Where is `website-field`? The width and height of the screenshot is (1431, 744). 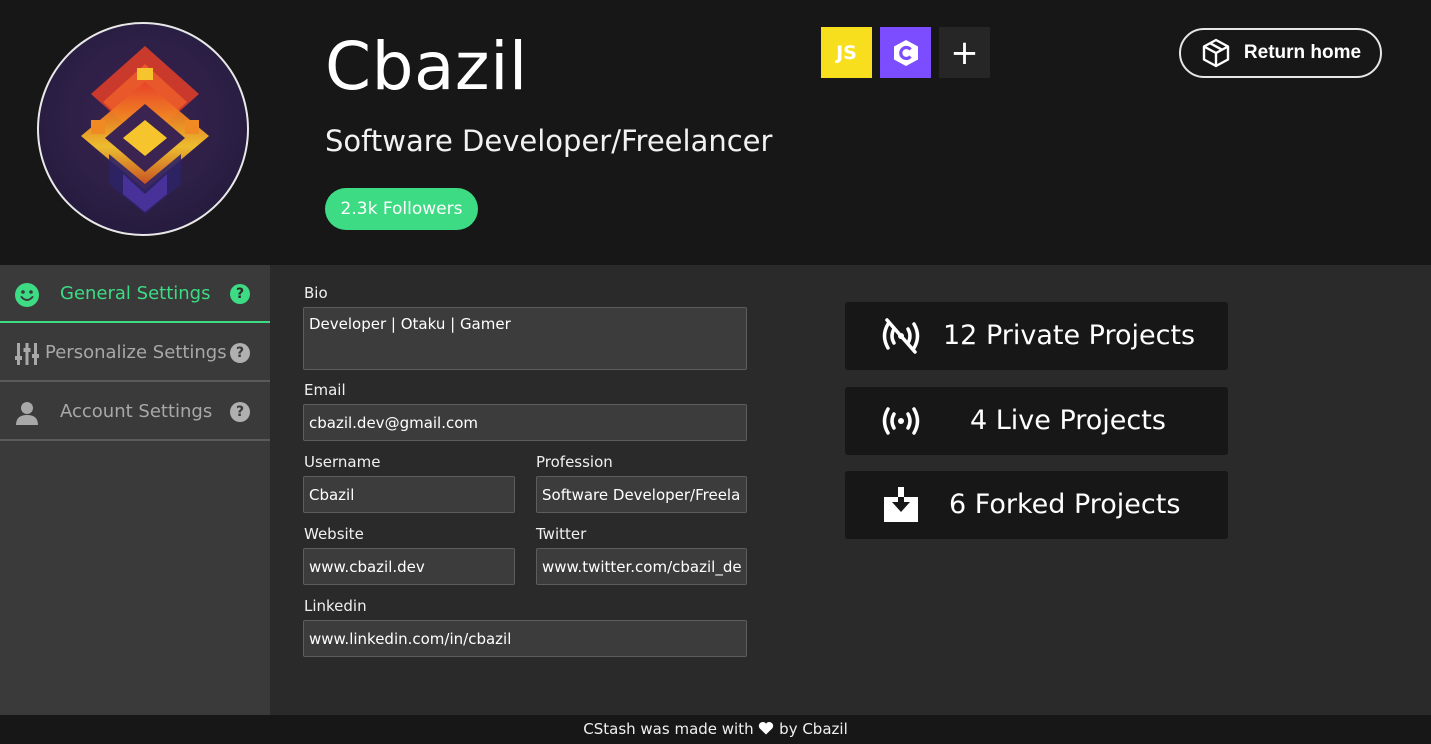
website-field is located at coordinates (409, 566).